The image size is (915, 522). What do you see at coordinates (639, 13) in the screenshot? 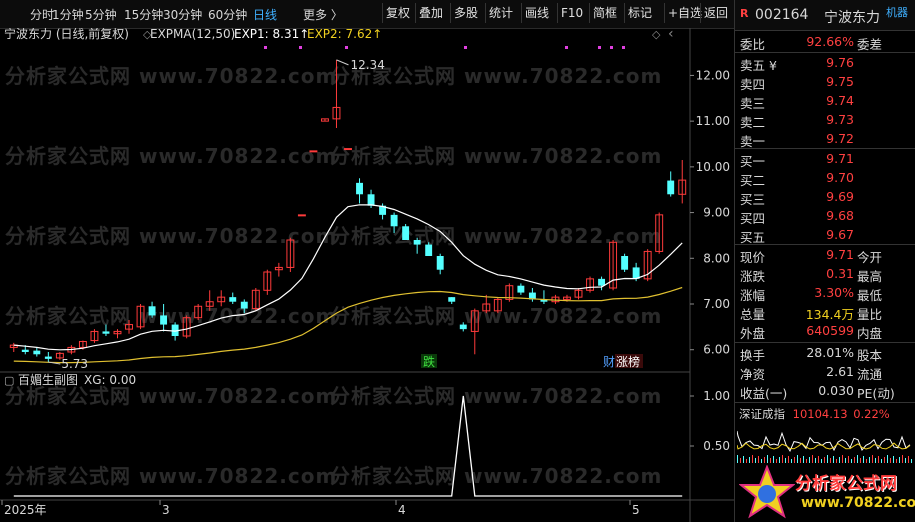
I see `toolbar-button-7: 标记` at bounding box center [639, 13].